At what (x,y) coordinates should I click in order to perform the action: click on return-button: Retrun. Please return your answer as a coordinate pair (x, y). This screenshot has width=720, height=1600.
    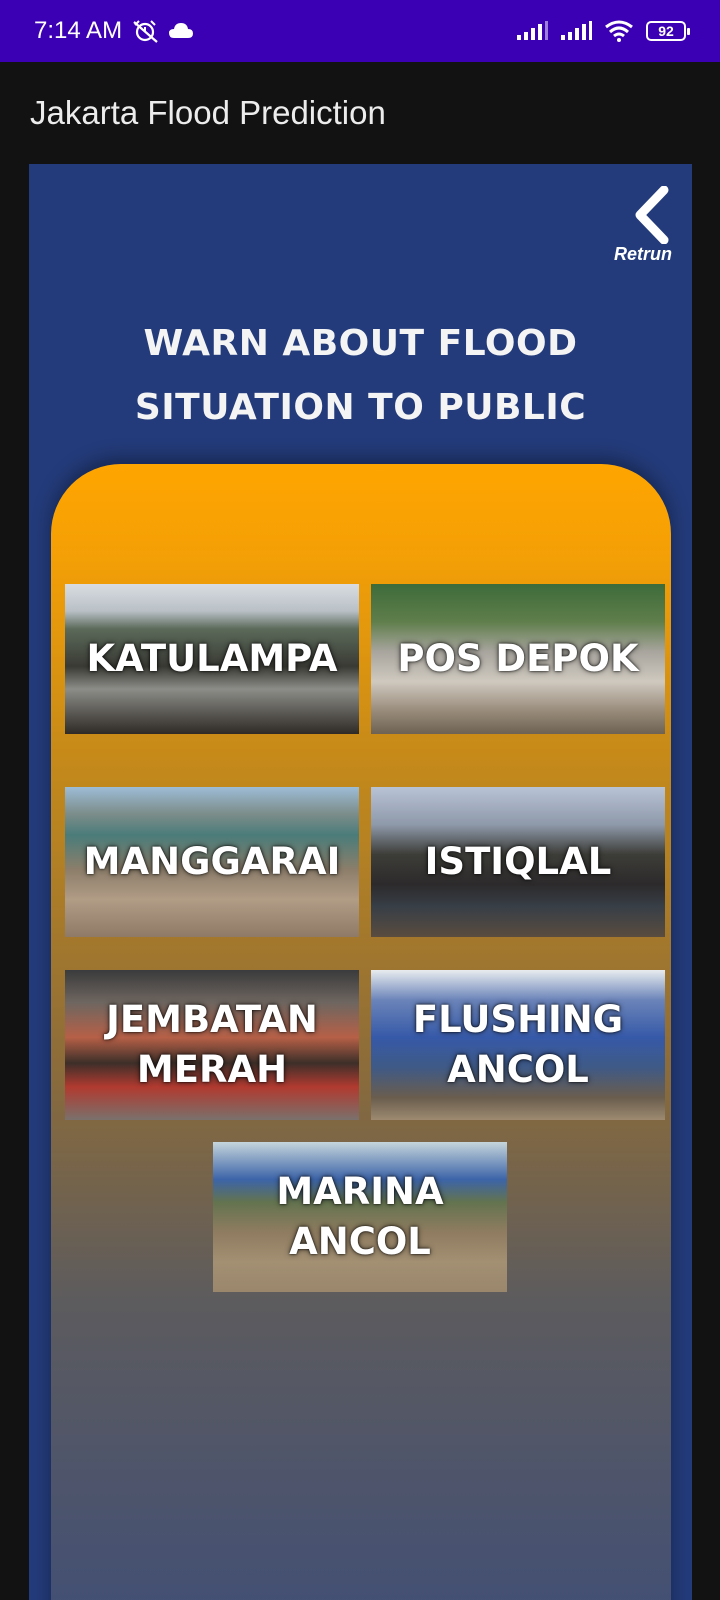
    Looking at the image, I should click on (627, 225).